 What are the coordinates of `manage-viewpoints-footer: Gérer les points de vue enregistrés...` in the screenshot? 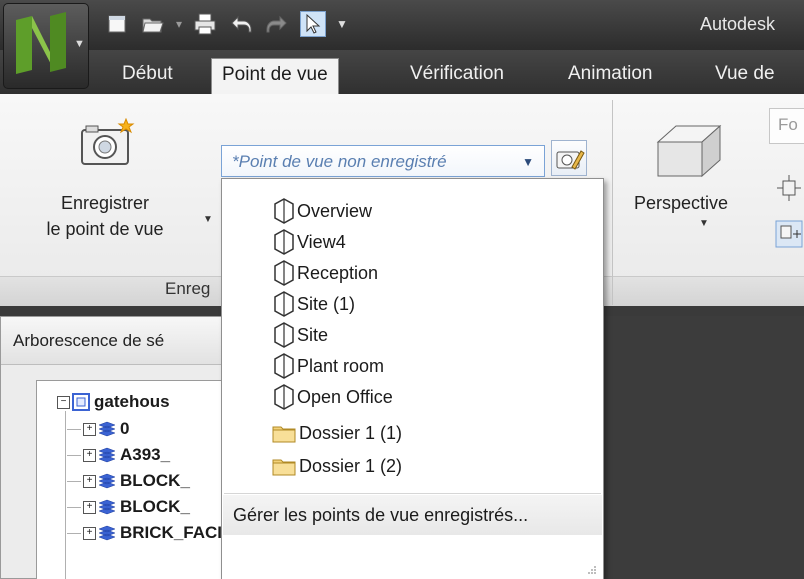 It's located at (412, 515).